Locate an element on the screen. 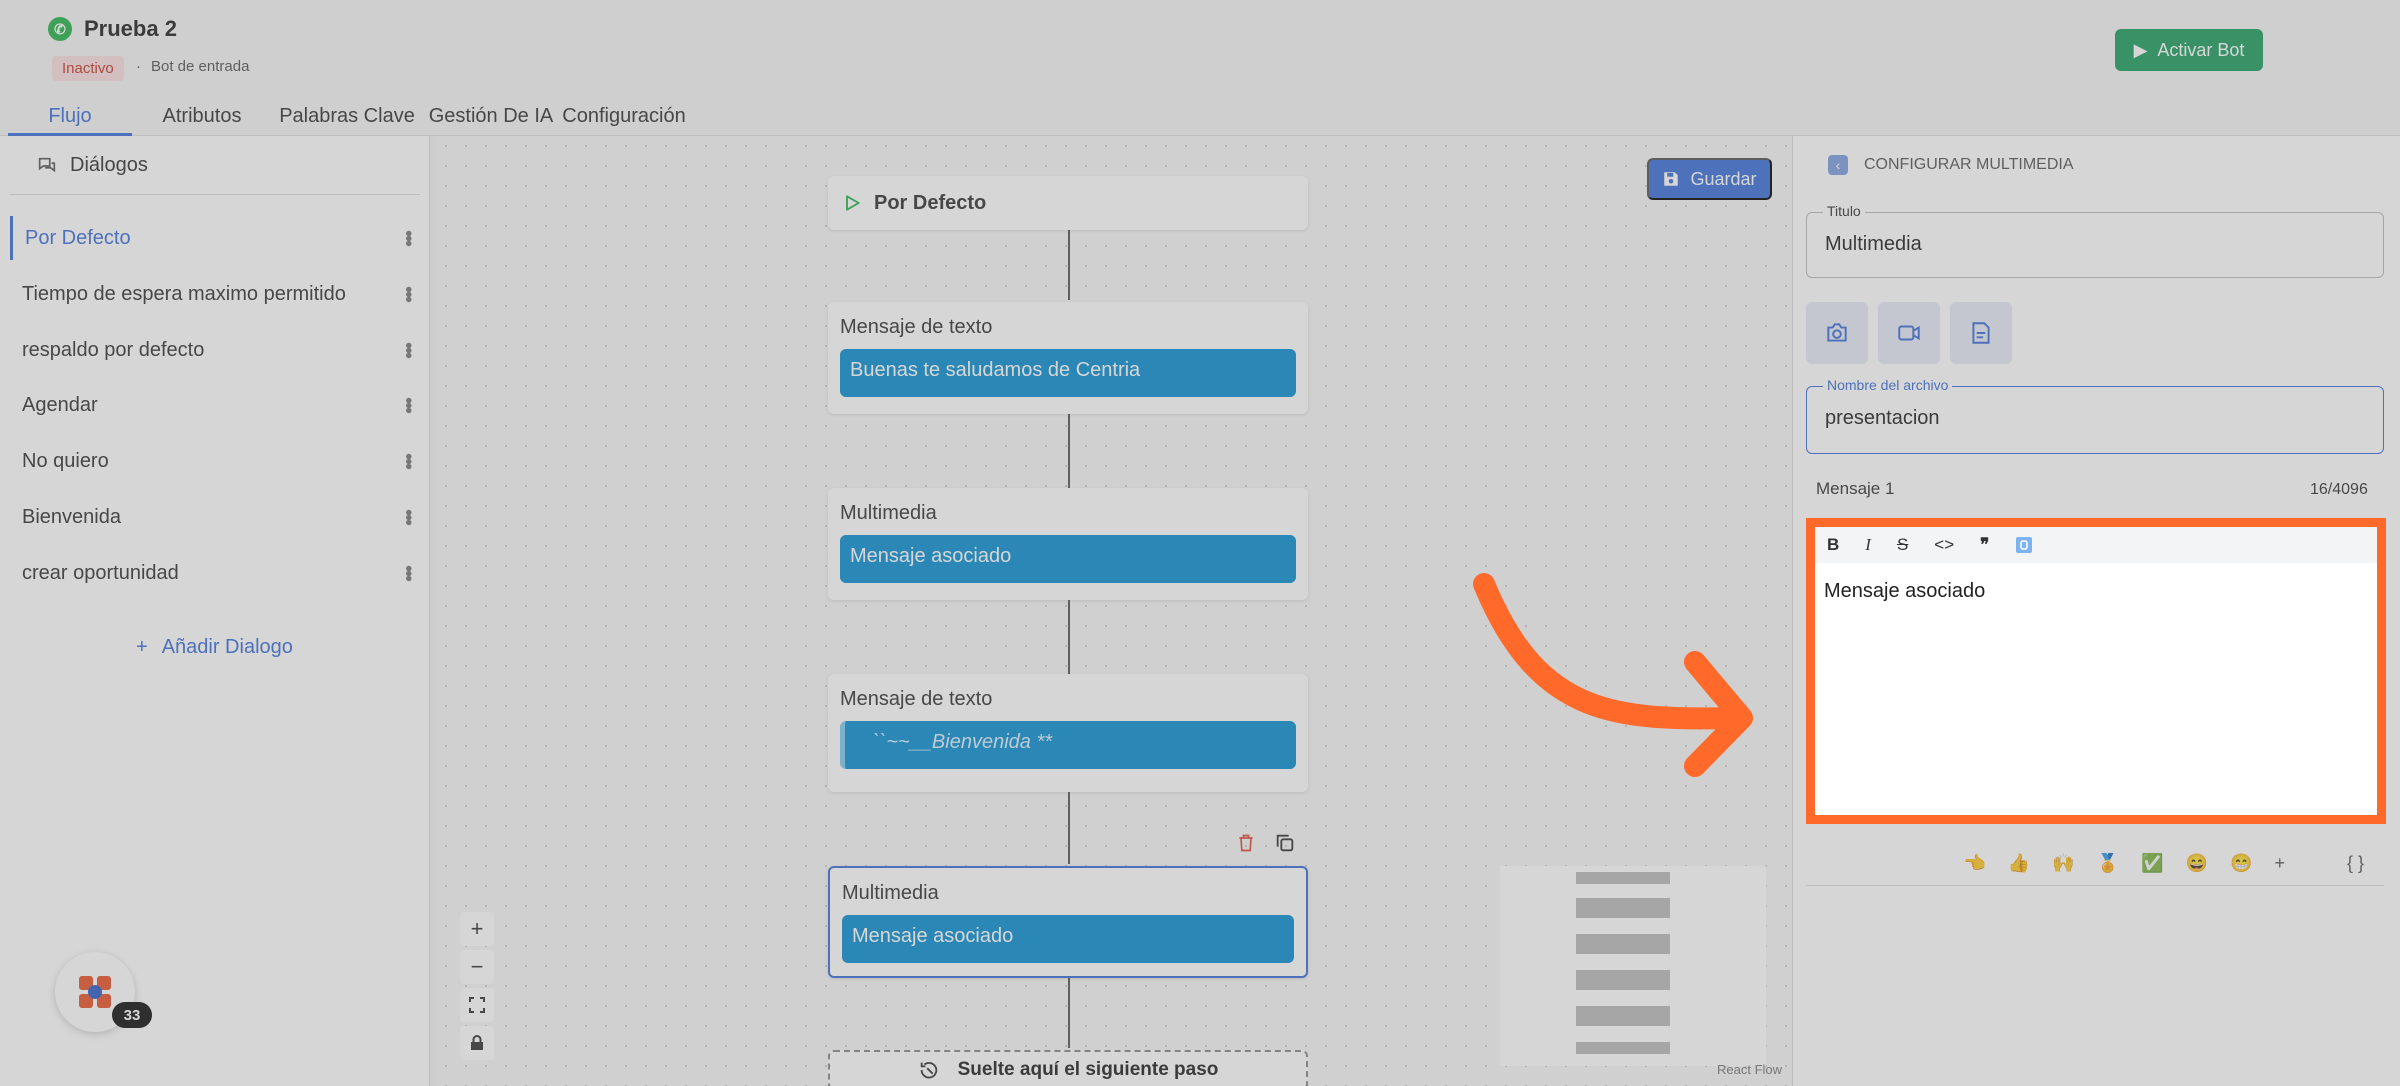 The width and height of the screenshot is (2400, 1086). start-node: Por Defecto is located at coordinates (1068, 203).